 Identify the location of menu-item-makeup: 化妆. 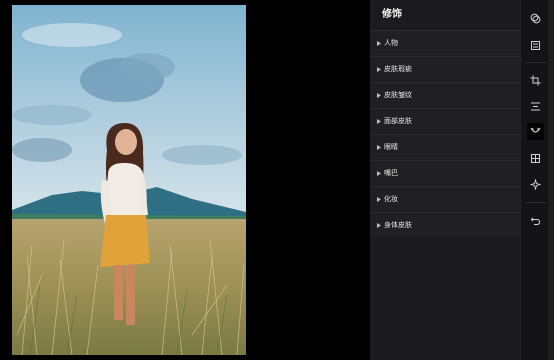
(445, 198).